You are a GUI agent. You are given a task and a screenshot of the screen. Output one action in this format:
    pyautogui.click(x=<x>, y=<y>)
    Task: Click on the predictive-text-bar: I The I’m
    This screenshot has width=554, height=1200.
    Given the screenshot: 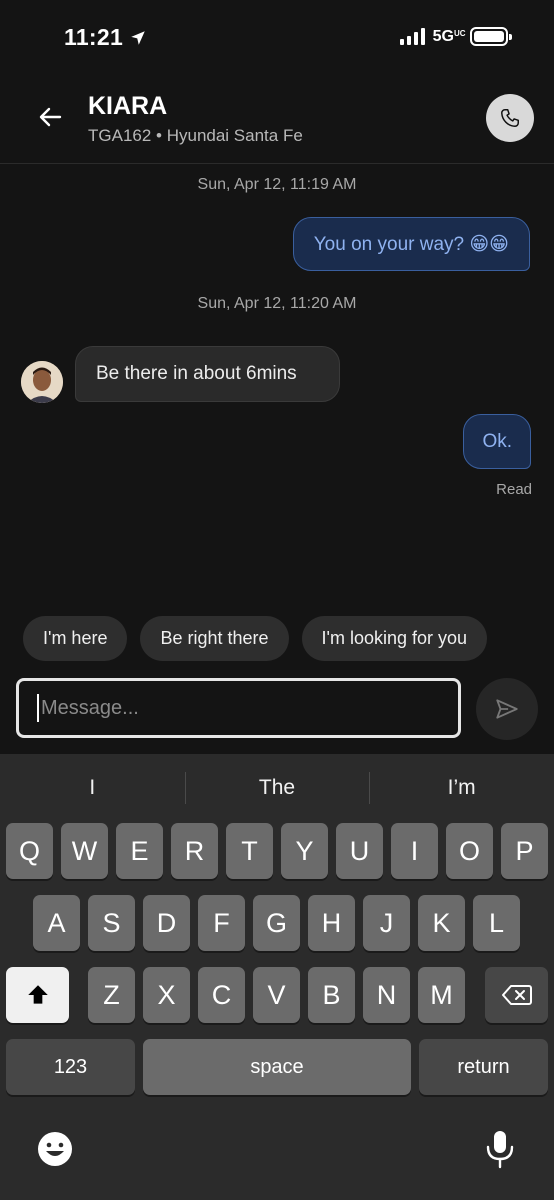 What is the action you would take?
    pyautogui.click(x=277, y=788)
    